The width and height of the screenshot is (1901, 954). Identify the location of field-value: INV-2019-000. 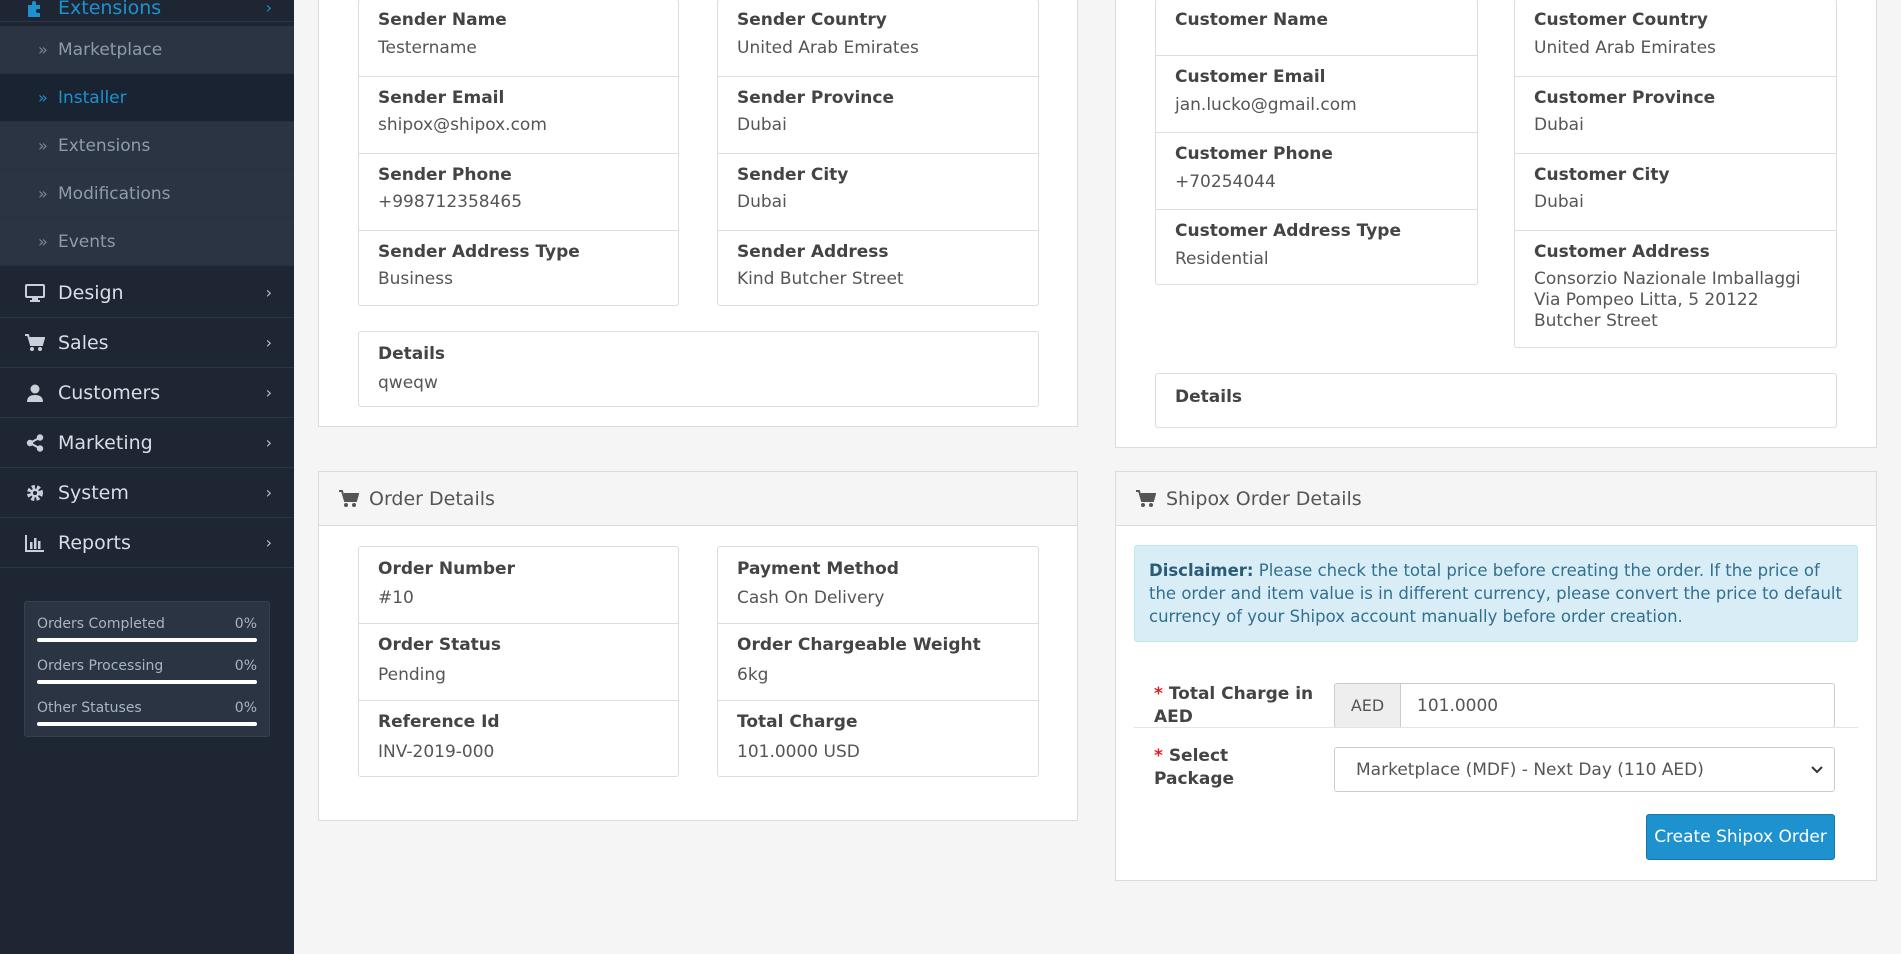
(436, 752).